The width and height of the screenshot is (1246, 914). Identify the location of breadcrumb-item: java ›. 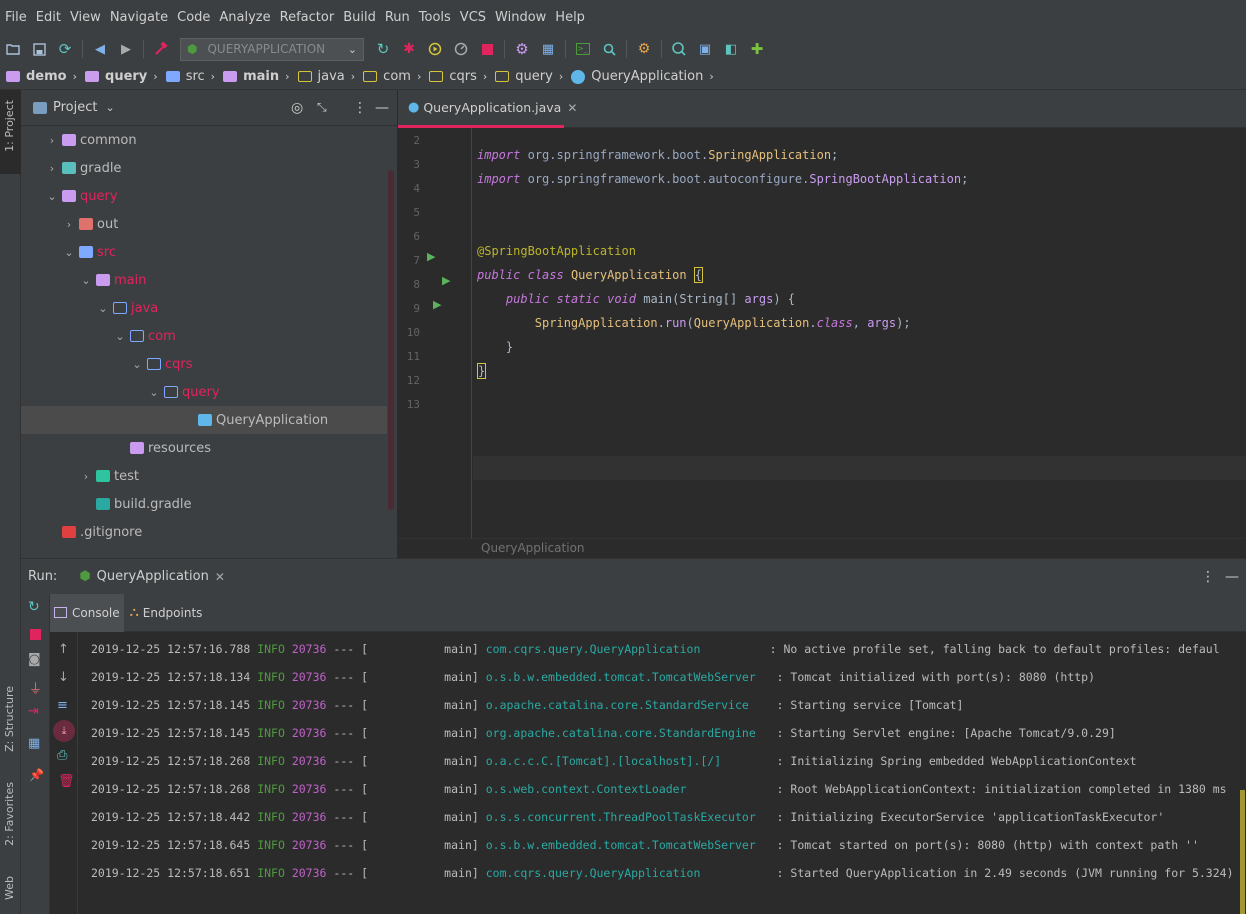
(330, 76).